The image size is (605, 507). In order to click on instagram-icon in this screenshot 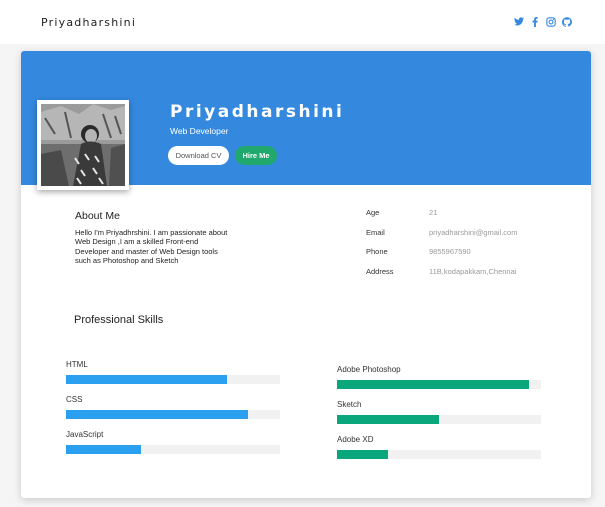, I will do `click(551, 21)`.